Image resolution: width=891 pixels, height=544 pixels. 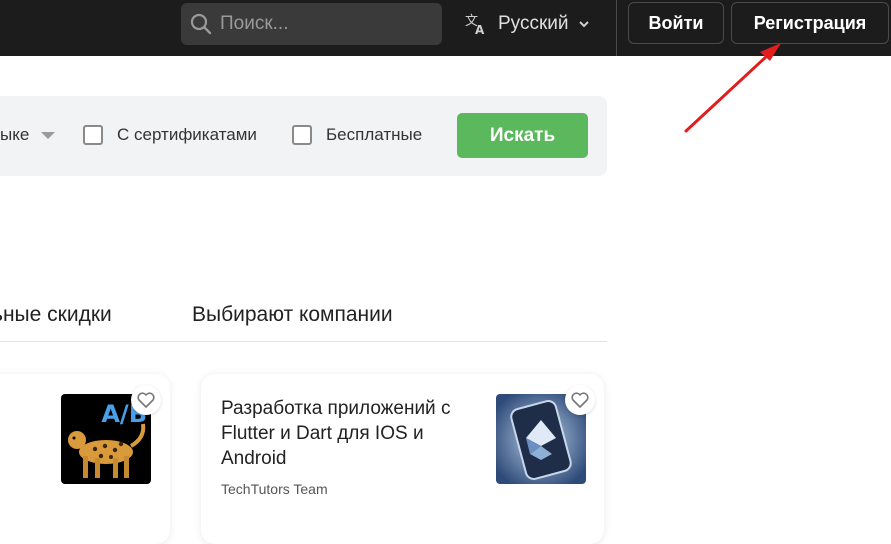 I want to click on header-divider, so click(x=616, y=28).